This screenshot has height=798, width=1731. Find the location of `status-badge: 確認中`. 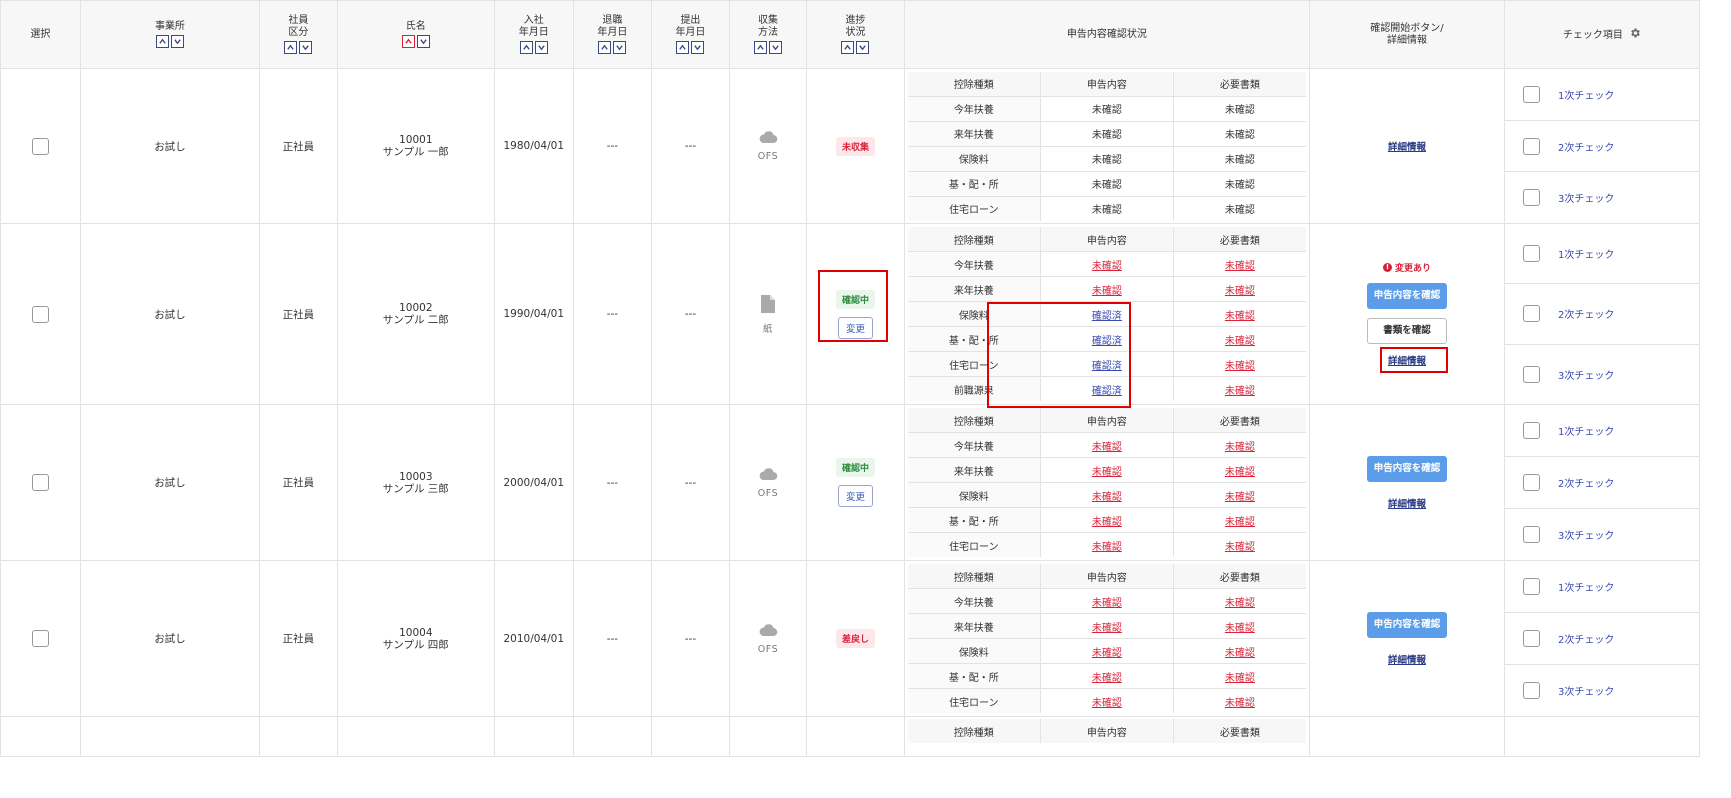

status-badge: 確認中 is located at coordinates (855, 299).